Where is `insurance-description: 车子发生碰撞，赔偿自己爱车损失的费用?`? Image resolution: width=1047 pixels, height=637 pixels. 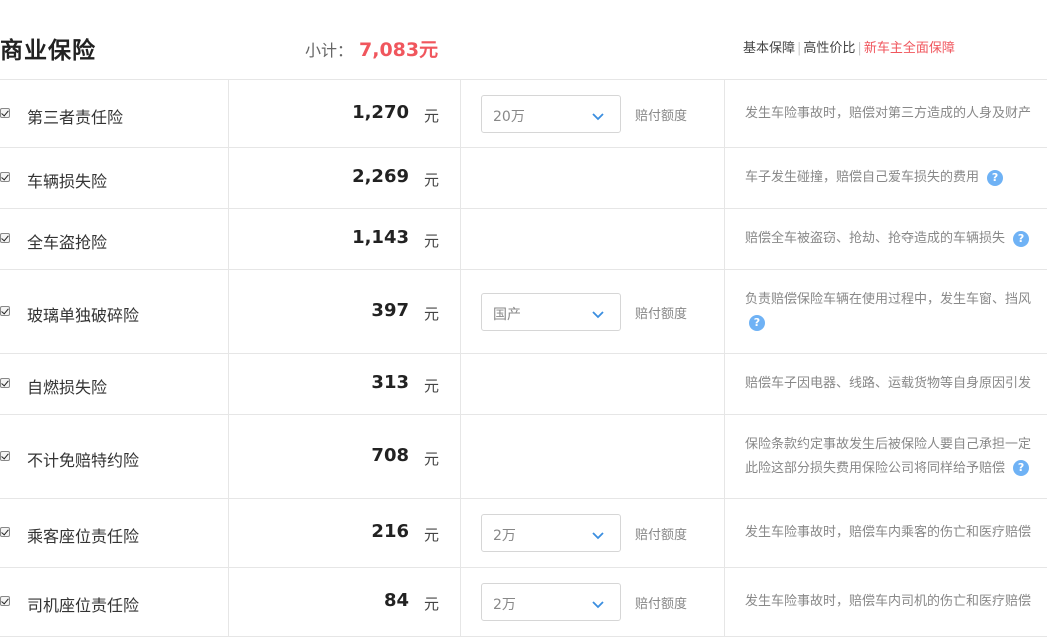
insurance-description: 车子发生碰撞，赔偿自己爱车损失的费用? is located at coordinates (896, 178).